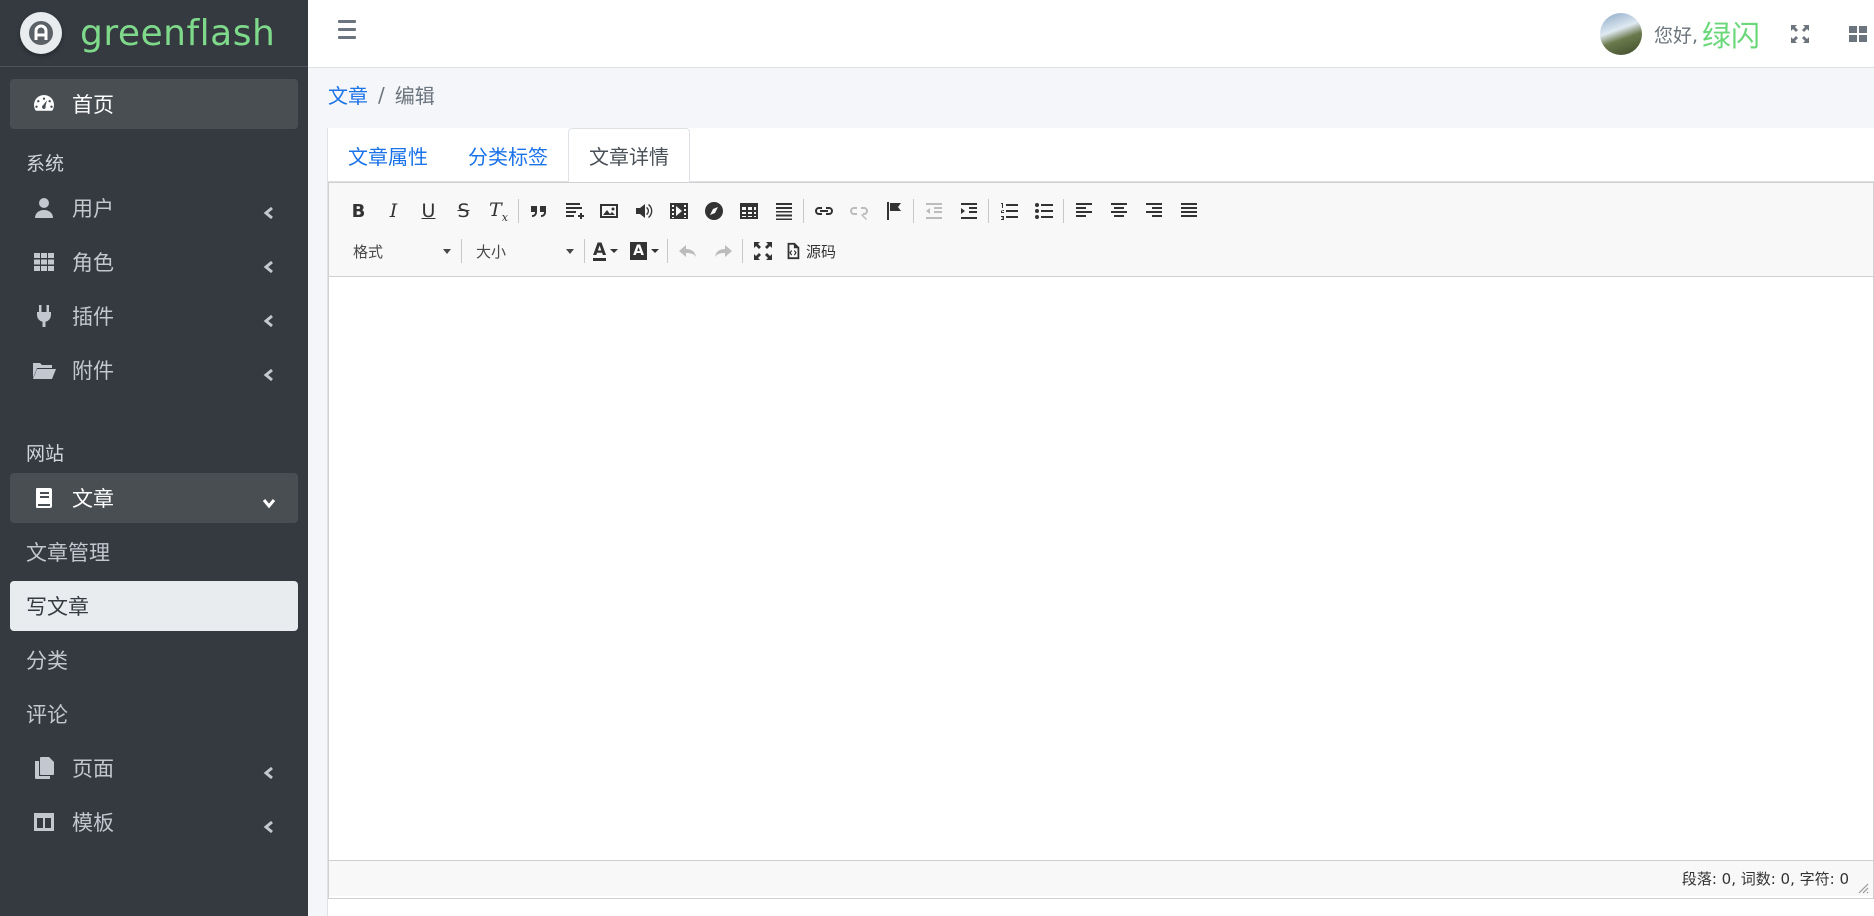 The height and width of the screenshot is (916, 1874). I want to click on dashboard-icon, so click(44, 104).